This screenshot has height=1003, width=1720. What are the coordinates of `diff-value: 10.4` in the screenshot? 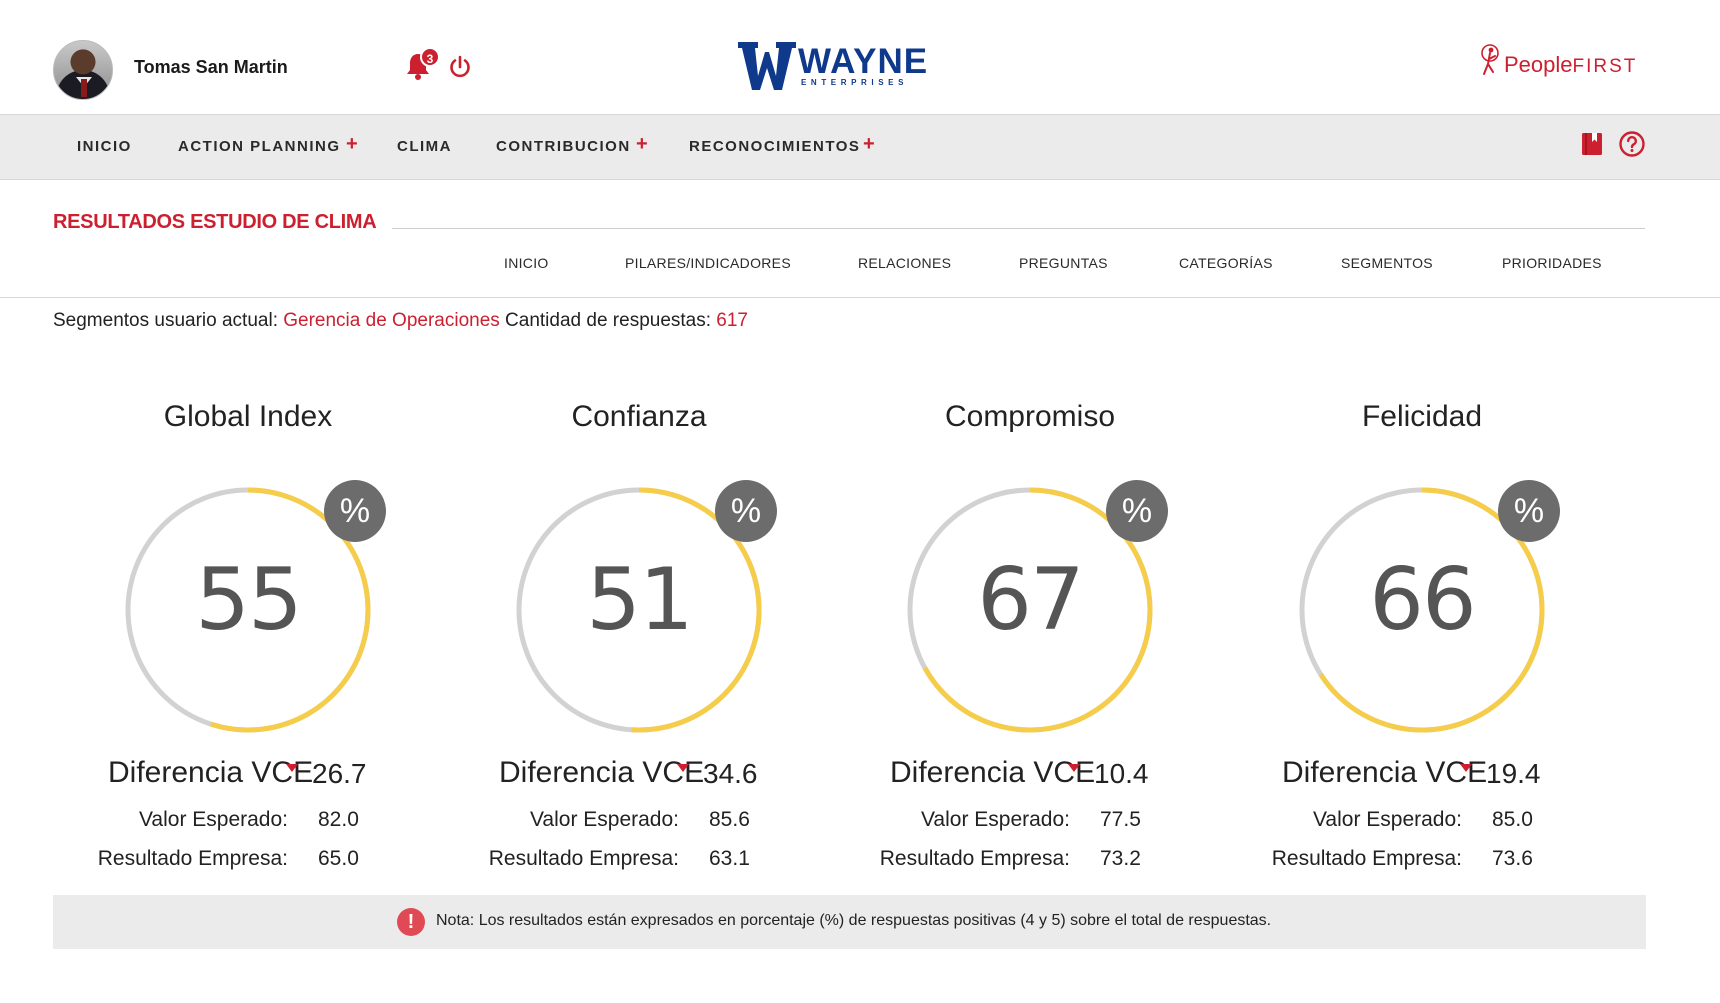 It's located at (1121, 773).